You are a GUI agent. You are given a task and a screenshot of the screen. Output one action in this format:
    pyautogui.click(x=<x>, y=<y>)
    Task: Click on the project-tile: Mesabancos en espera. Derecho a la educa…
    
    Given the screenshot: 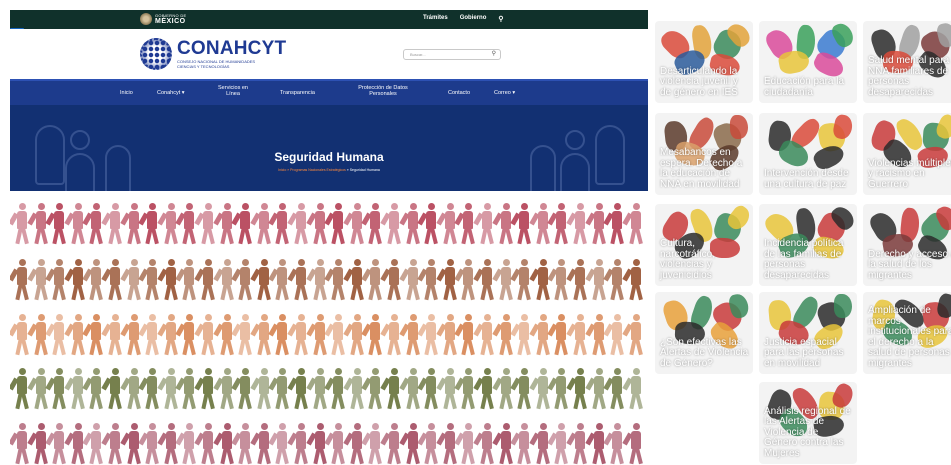 What is the action you would take?
    pyautogui.click(x=704, y=154)
    